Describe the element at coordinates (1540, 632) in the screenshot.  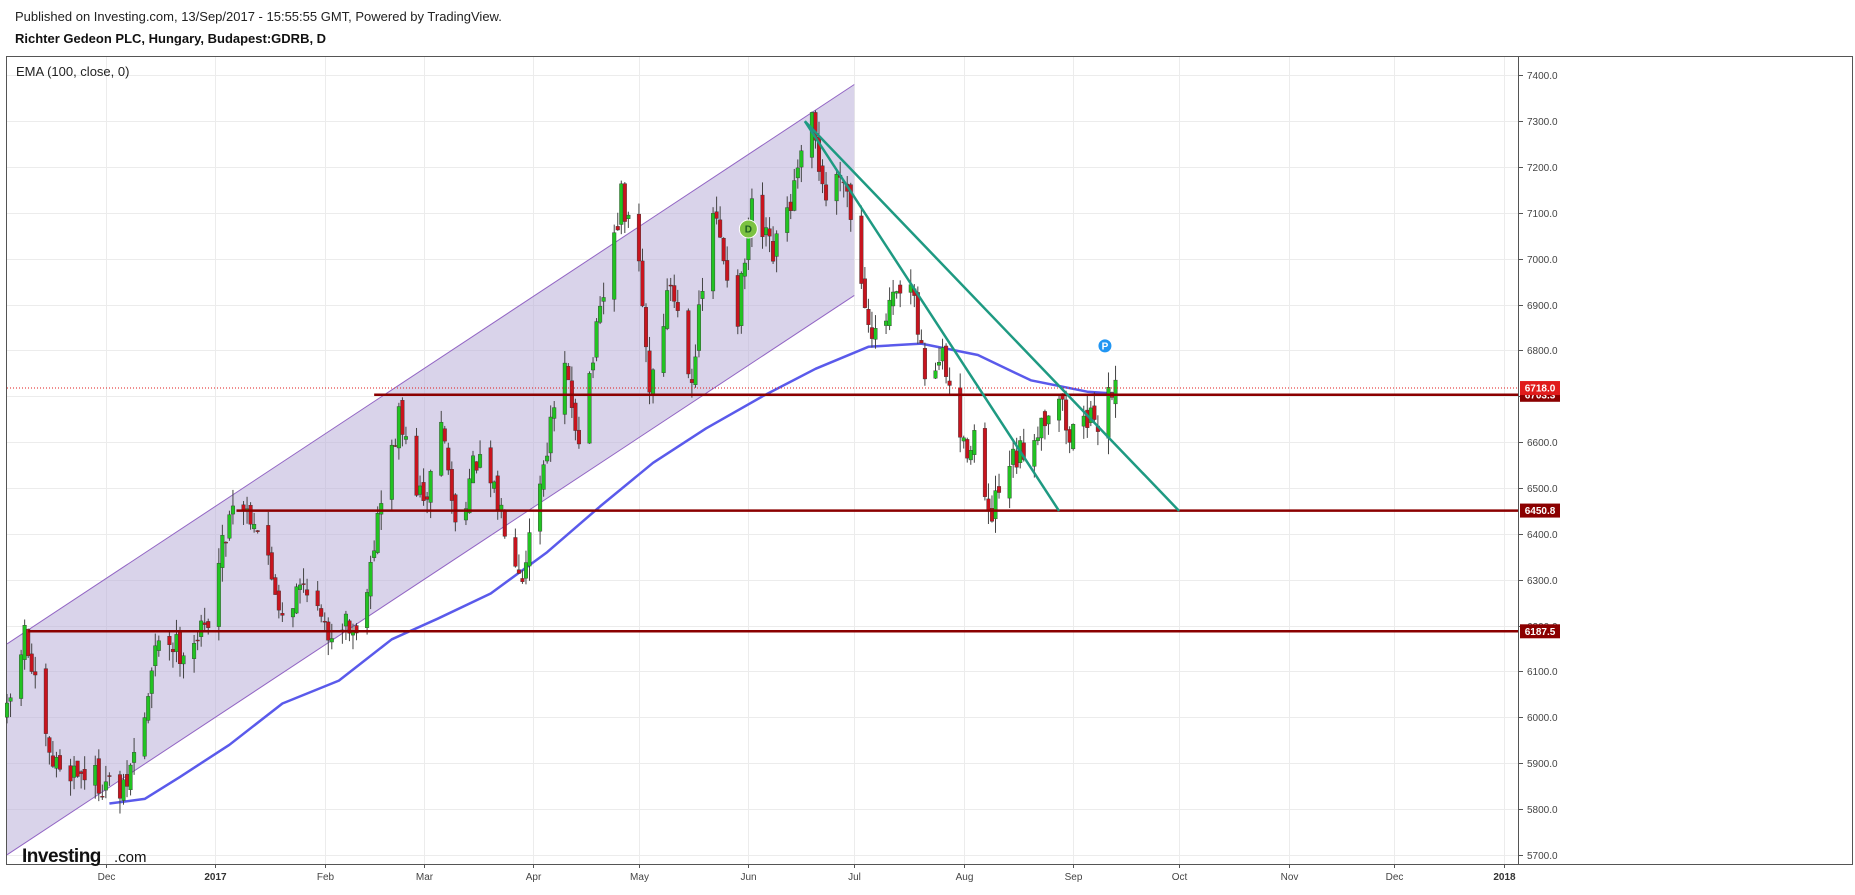
I see `level-tag-text: 6187.5` at that location.